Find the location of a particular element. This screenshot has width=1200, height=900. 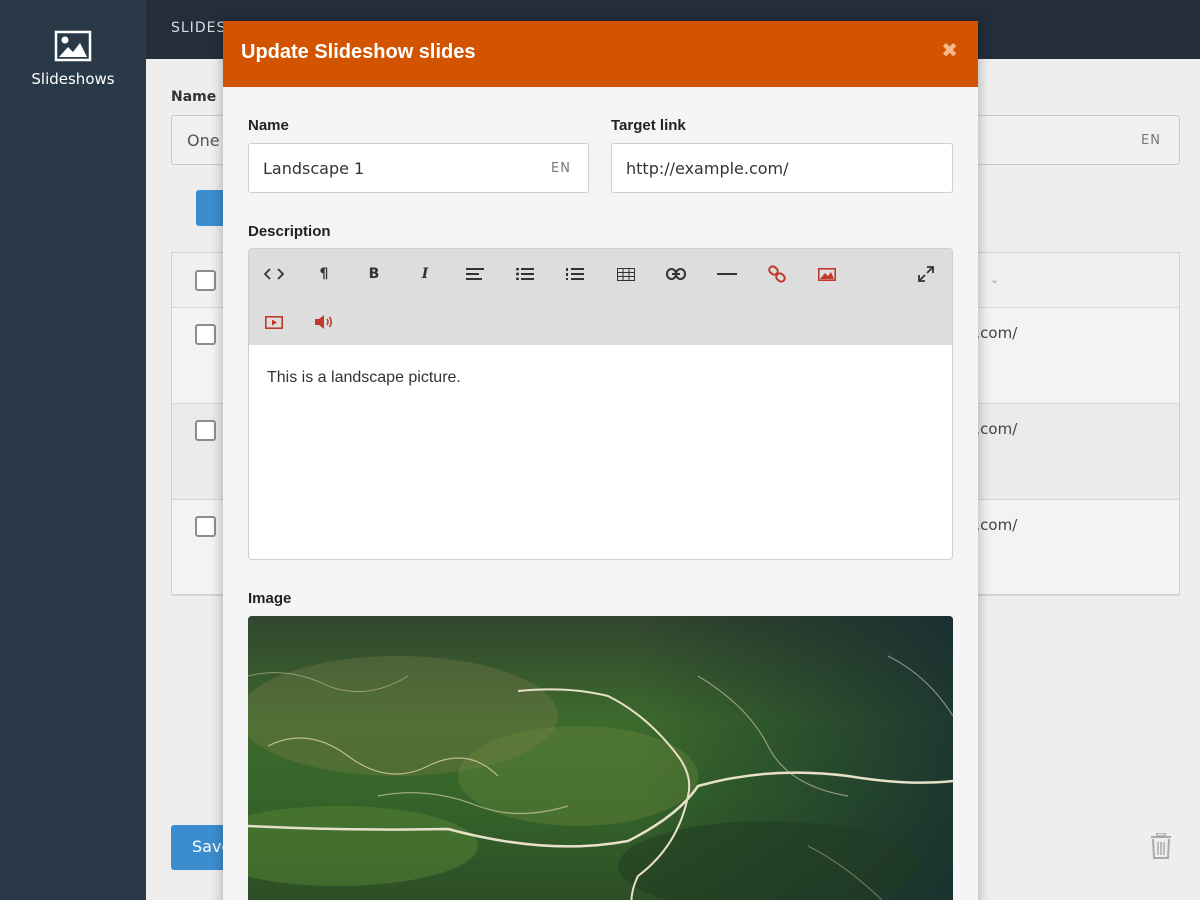

language-badge: EN is located at coordinates (561, 168).